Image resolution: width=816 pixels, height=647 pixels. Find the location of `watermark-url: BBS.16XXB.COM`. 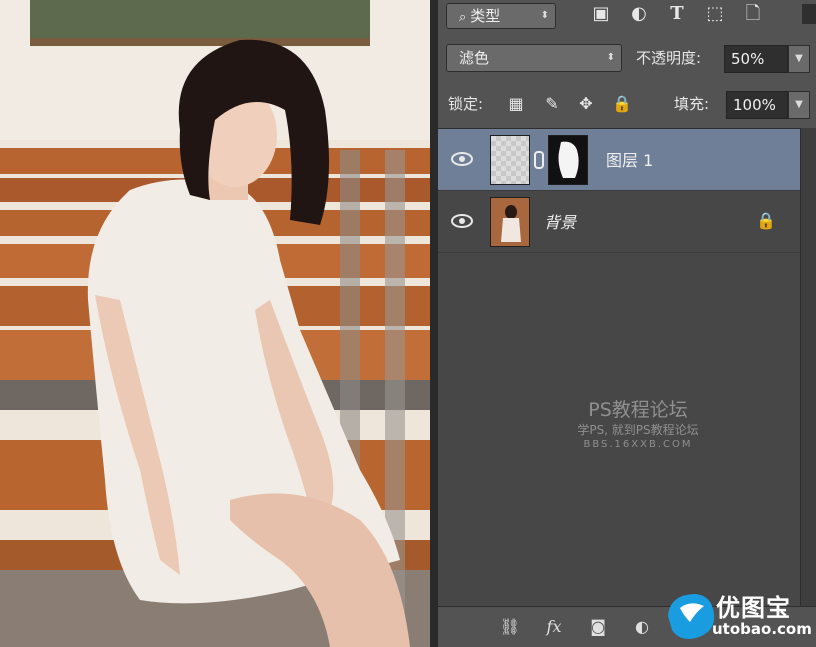

watermark-url: BBS.16XXB.COM is located at coordinates (638, 444).